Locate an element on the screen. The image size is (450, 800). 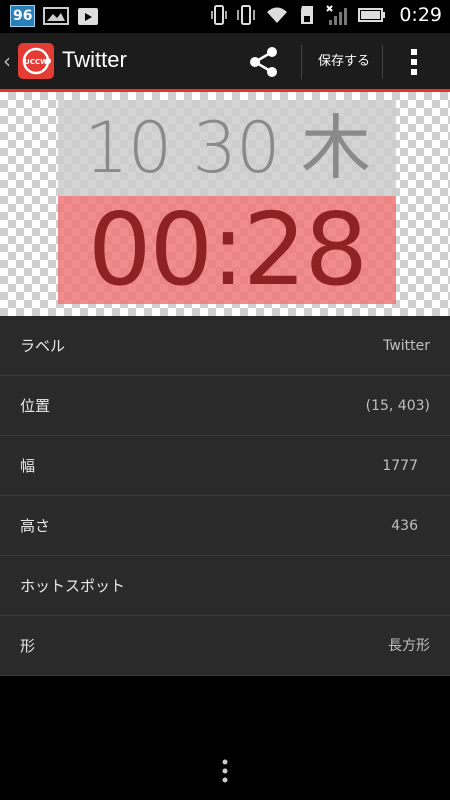
property-value: (15, 403) is located at coordinates (397, 406).